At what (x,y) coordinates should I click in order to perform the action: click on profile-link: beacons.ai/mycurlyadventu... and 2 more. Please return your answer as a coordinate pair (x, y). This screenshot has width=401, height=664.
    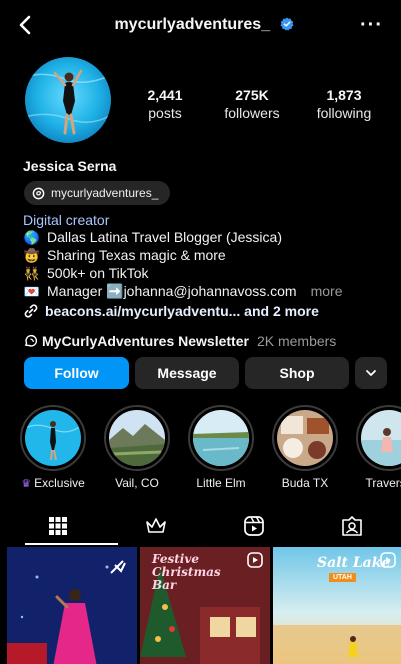
    Looking at the image, I should click on (171, 311).